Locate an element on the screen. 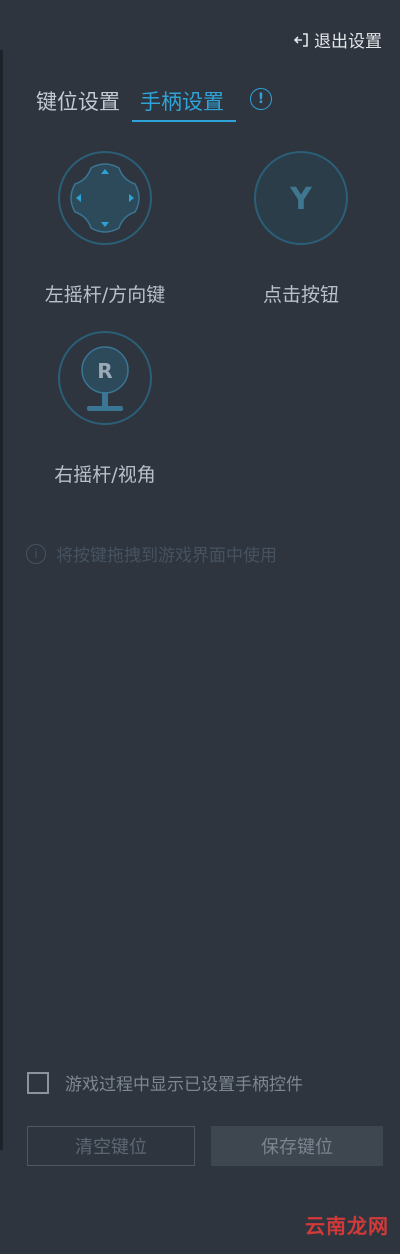 The image size is (400, 1254). info-icon: ! is located at coordinates (261, 99).